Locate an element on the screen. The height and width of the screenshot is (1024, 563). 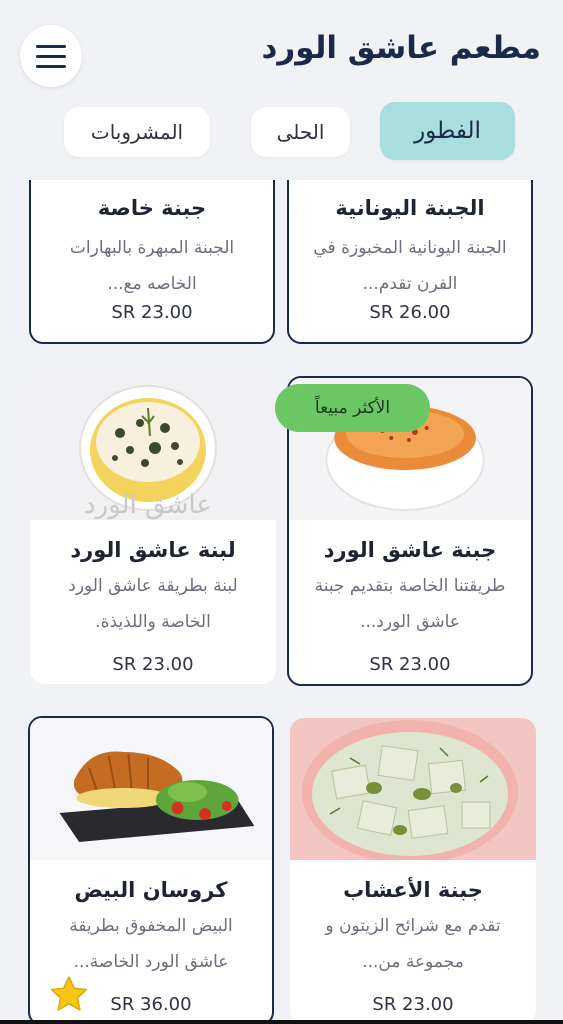
app-header: مطعم عاشق الورد is located at coordinates (281, 50).